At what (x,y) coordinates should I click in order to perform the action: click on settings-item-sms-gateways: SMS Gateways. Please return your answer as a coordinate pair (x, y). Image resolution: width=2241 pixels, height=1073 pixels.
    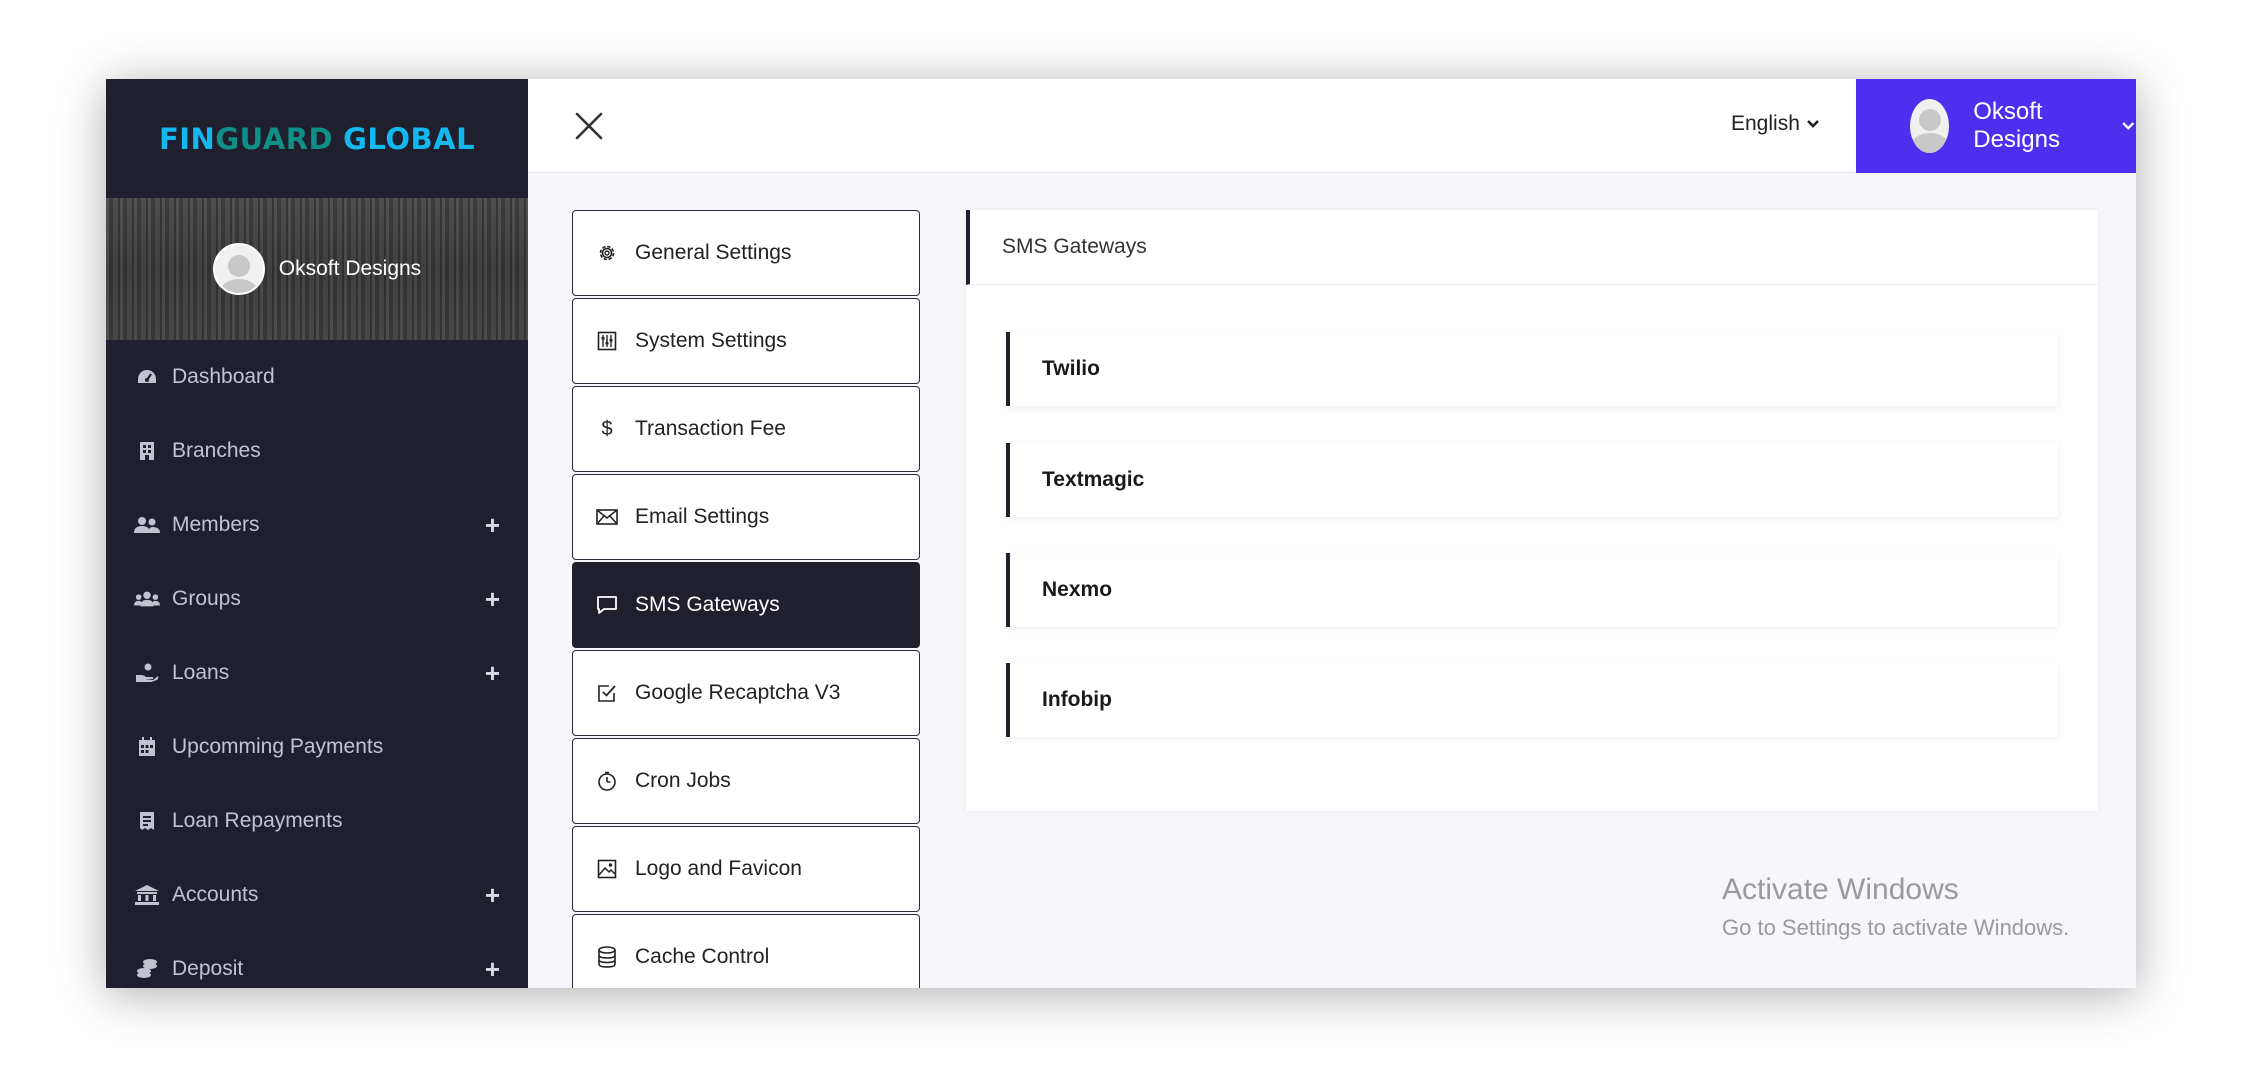
    Looking at the image, I should click on (746, 605).